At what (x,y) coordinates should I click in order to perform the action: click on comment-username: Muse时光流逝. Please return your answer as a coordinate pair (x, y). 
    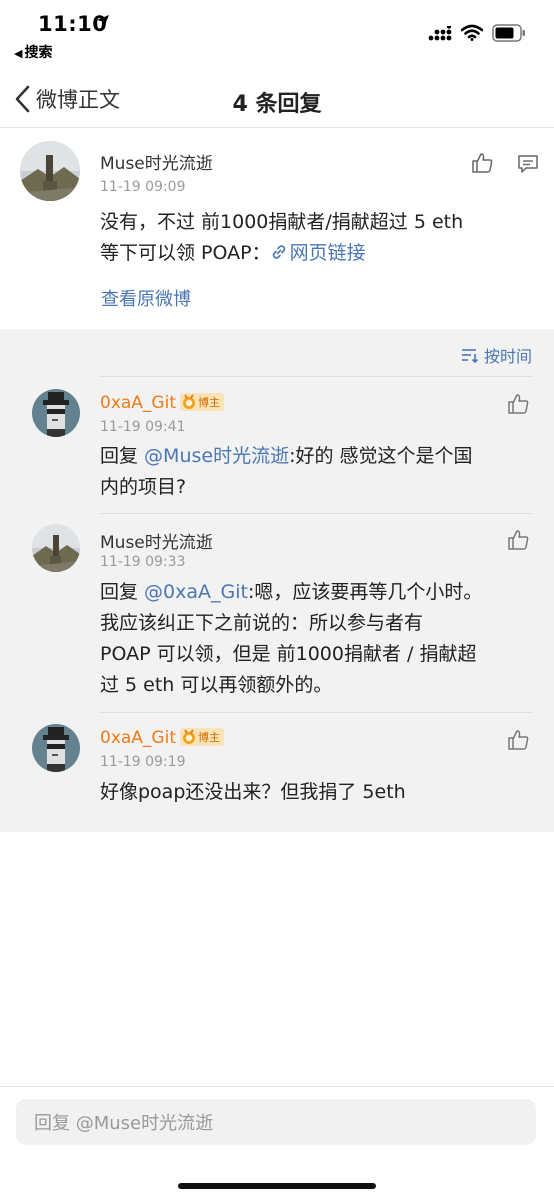
    Looking at the image, I should click on (156, 161).